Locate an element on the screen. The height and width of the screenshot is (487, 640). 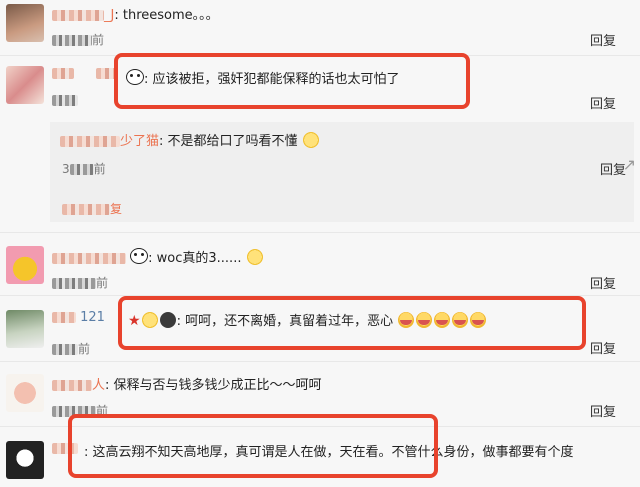
comment-username: 121 is located at coordinates (78, 317).